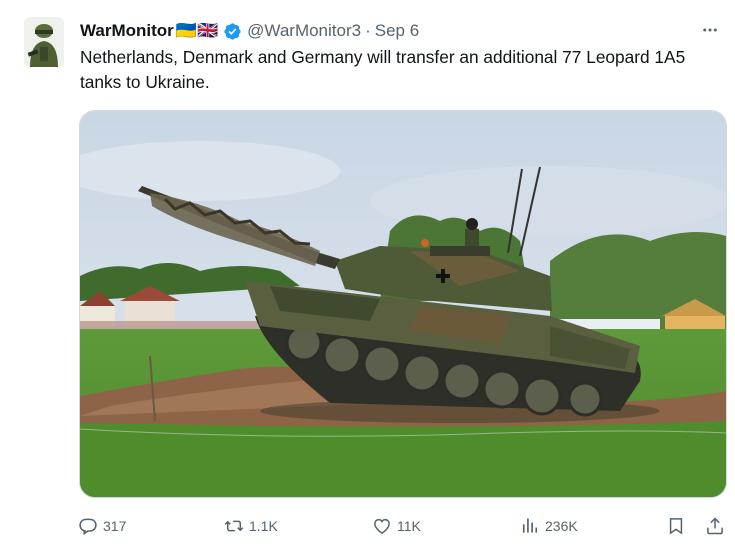  I want to click on author-handle: @WarMonitor3, so click(304, 31).